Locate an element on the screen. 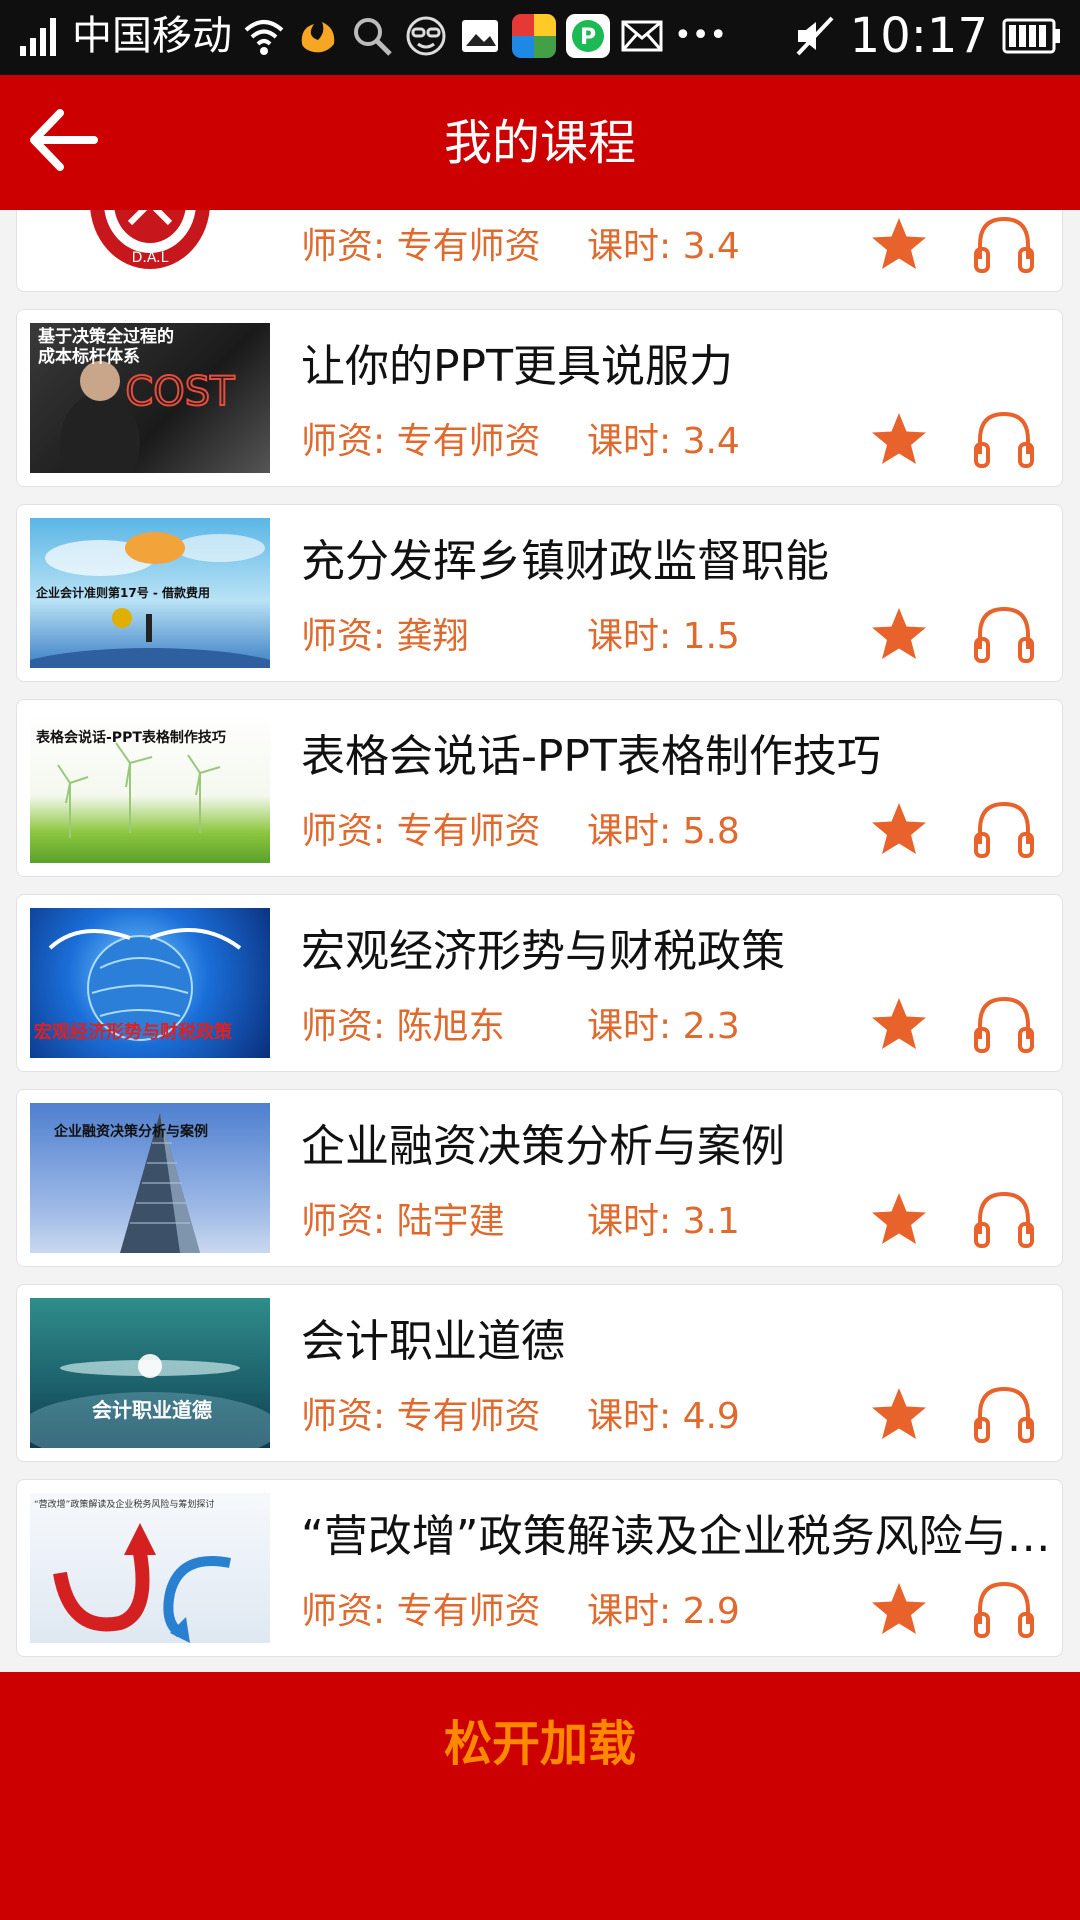 This screenshot has height=1920, width=1080. course-thumbnail: 会计职业道德 is located at coordinates (150, 1373).